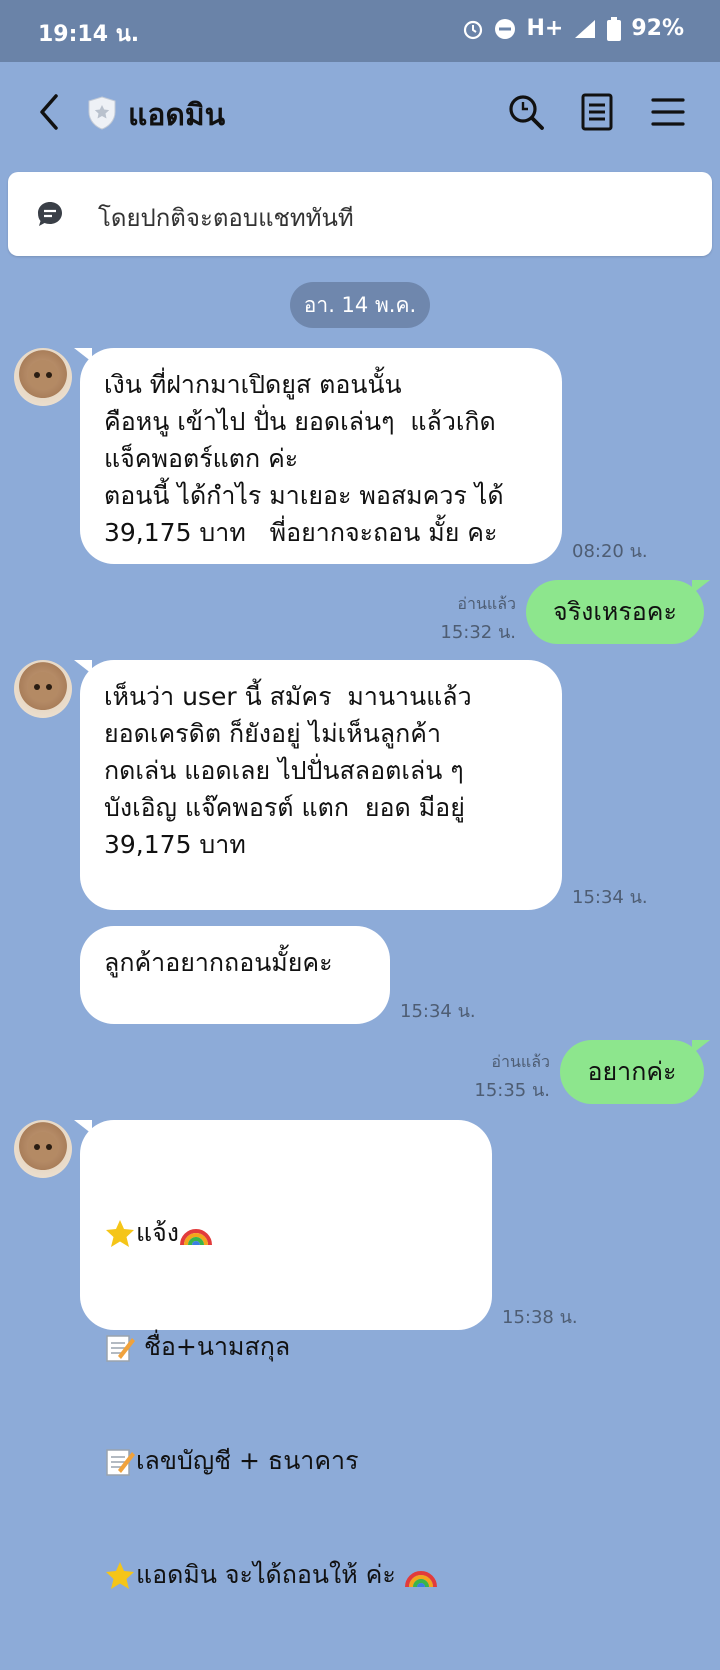 The height and width of the screenshot is (1670, 720). Describe the element at coordinates (614, 28) in the screenshot. I see `battery-icon` at that location.